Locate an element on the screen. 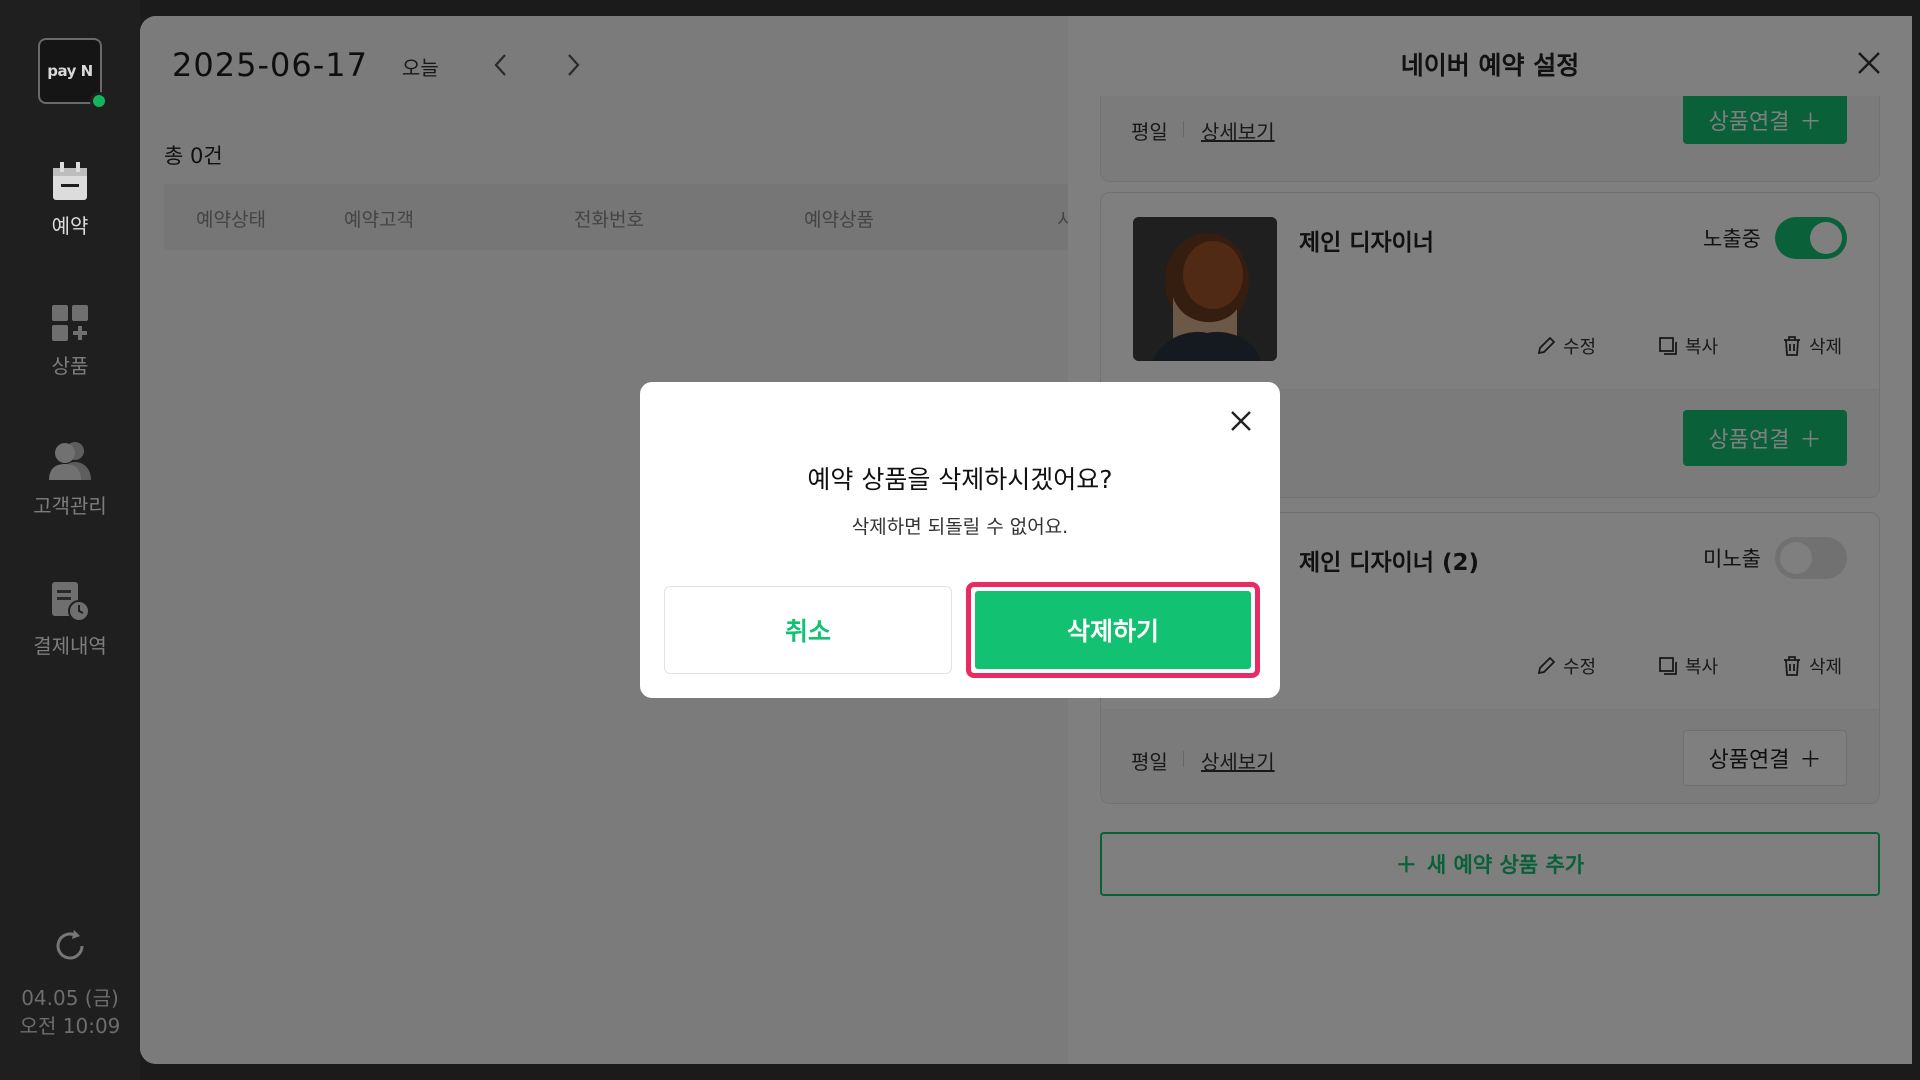  payment-history-icon is located at coordinates (71, 602).